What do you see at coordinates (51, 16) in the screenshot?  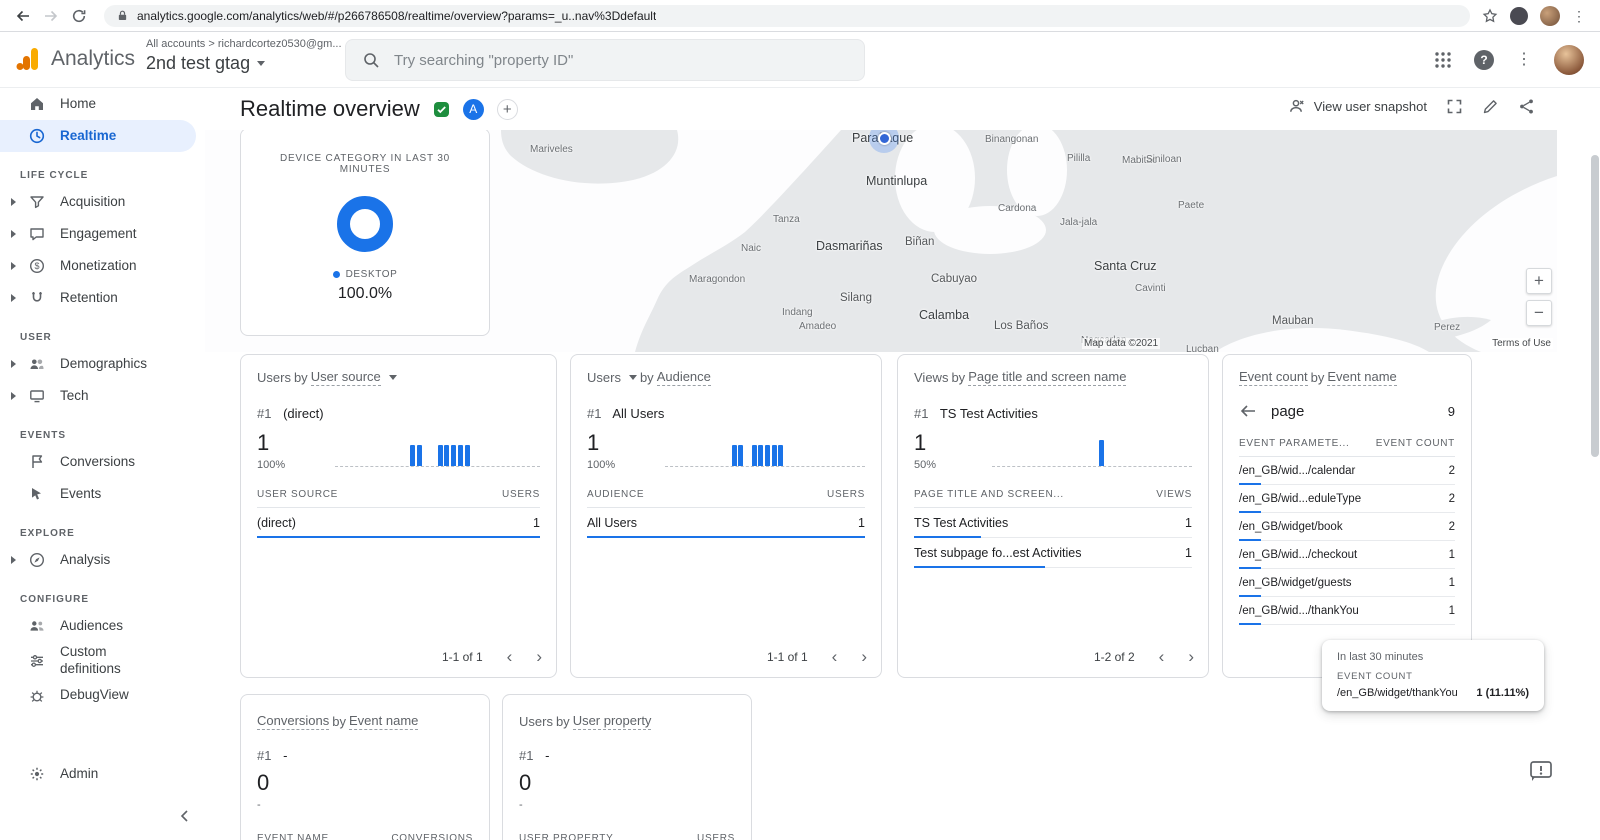 I see `browser-forward-icon` at bounding box center [51, 16].